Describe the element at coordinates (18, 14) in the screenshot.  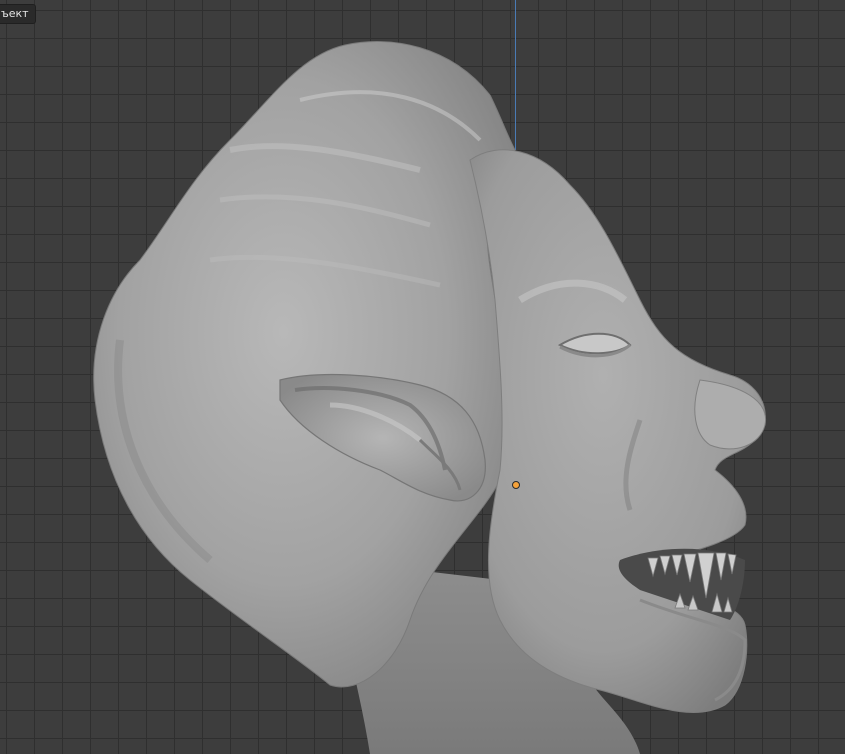
I see `object-mode-label: ъект` at that location.